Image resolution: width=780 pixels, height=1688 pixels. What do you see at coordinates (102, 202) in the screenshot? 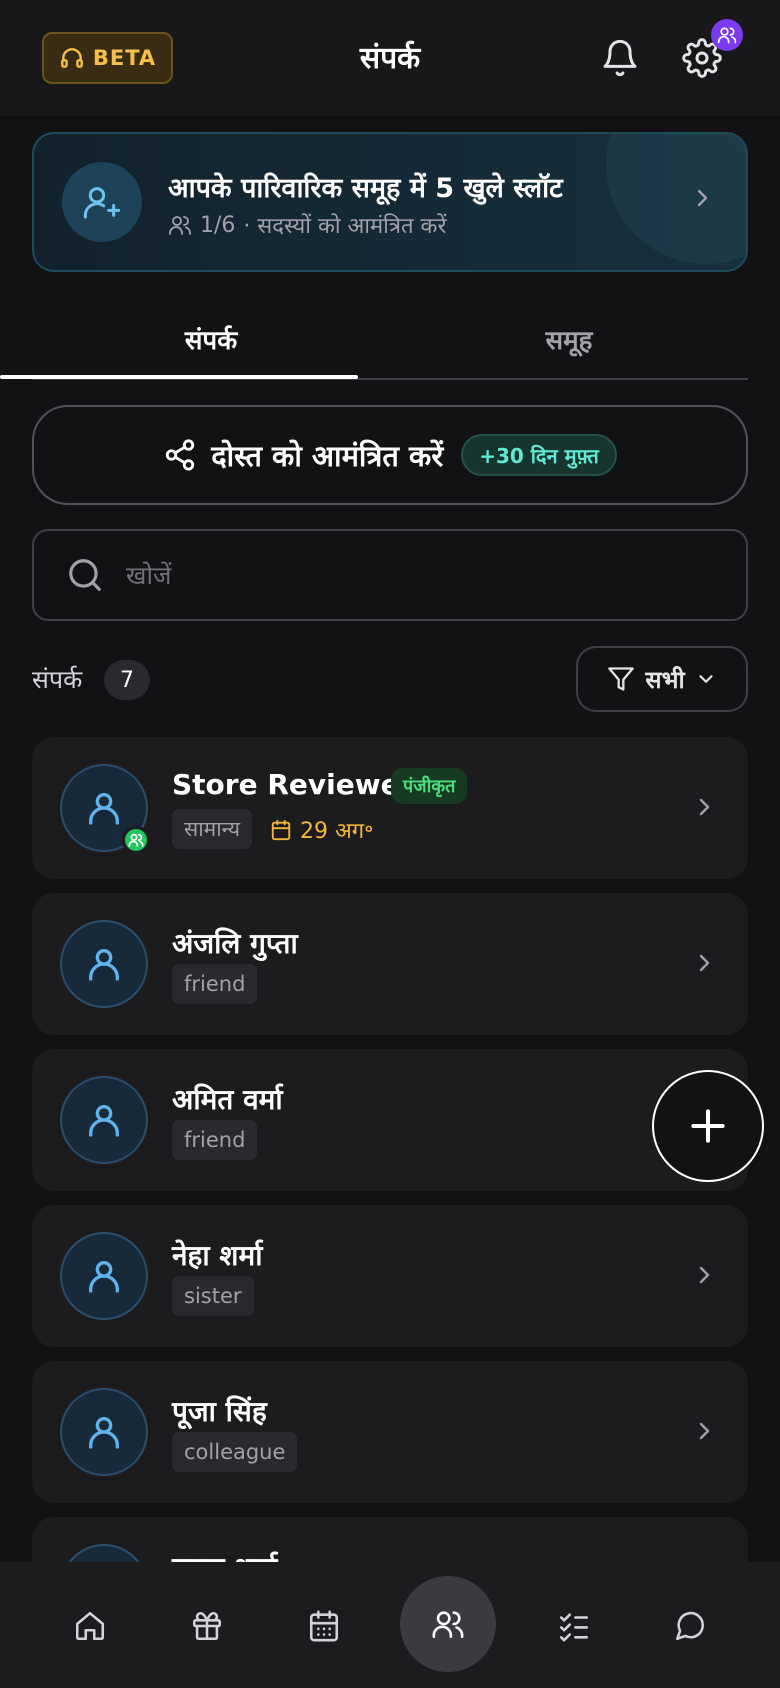
I see `add-user-icon` at bounding box center [102, 202].